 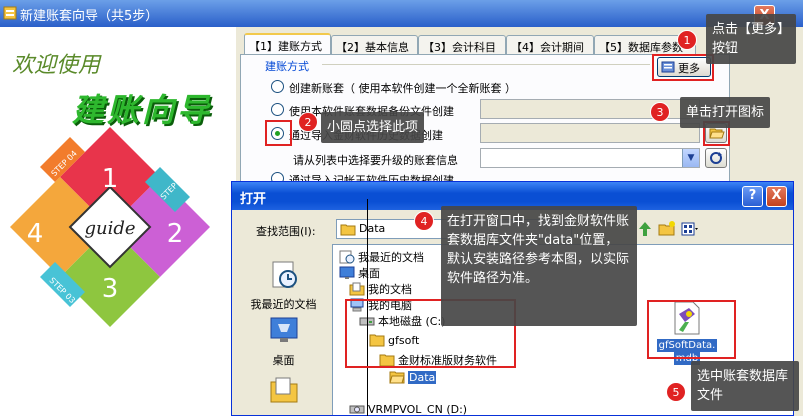 What do you see at coordinates (401, 13) in the screenshot?
I see `wizard-titlebar: 新建账套向导（共5步）` at bounding box center [401, 13].